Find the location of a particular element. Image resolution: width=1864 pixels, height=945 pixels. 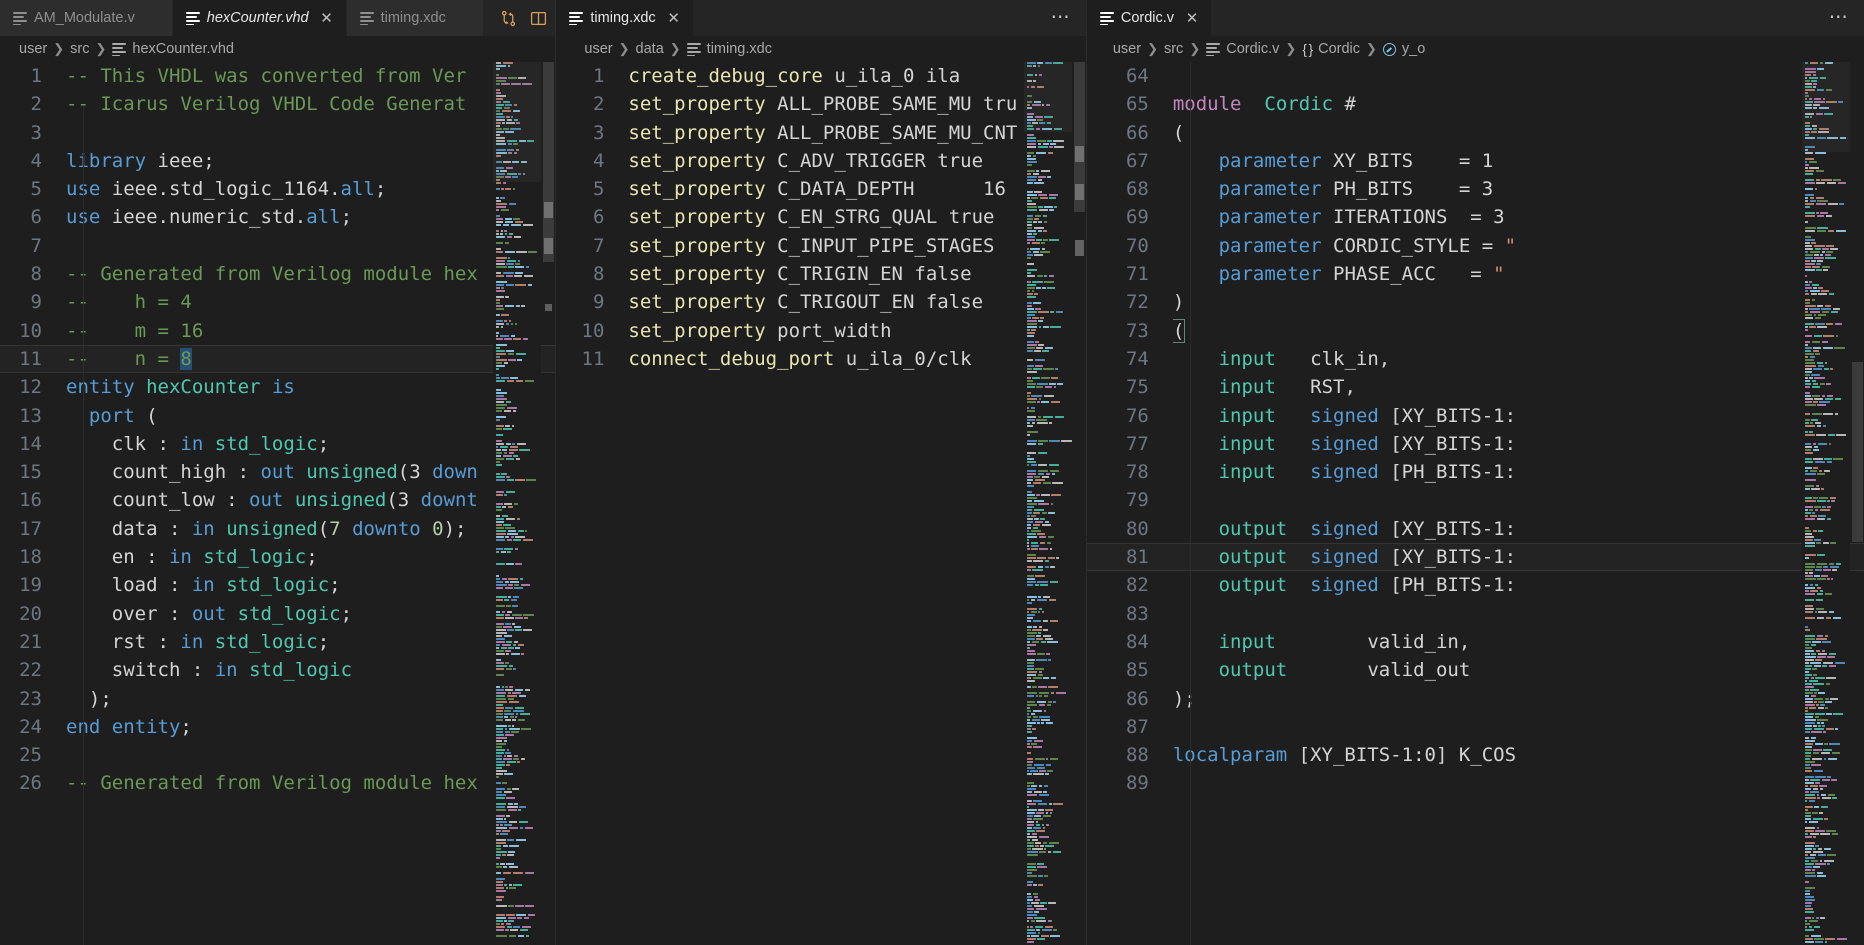

code-line: 80 output signed [XY_BITS-1: is located at coordinates (1475, 529).